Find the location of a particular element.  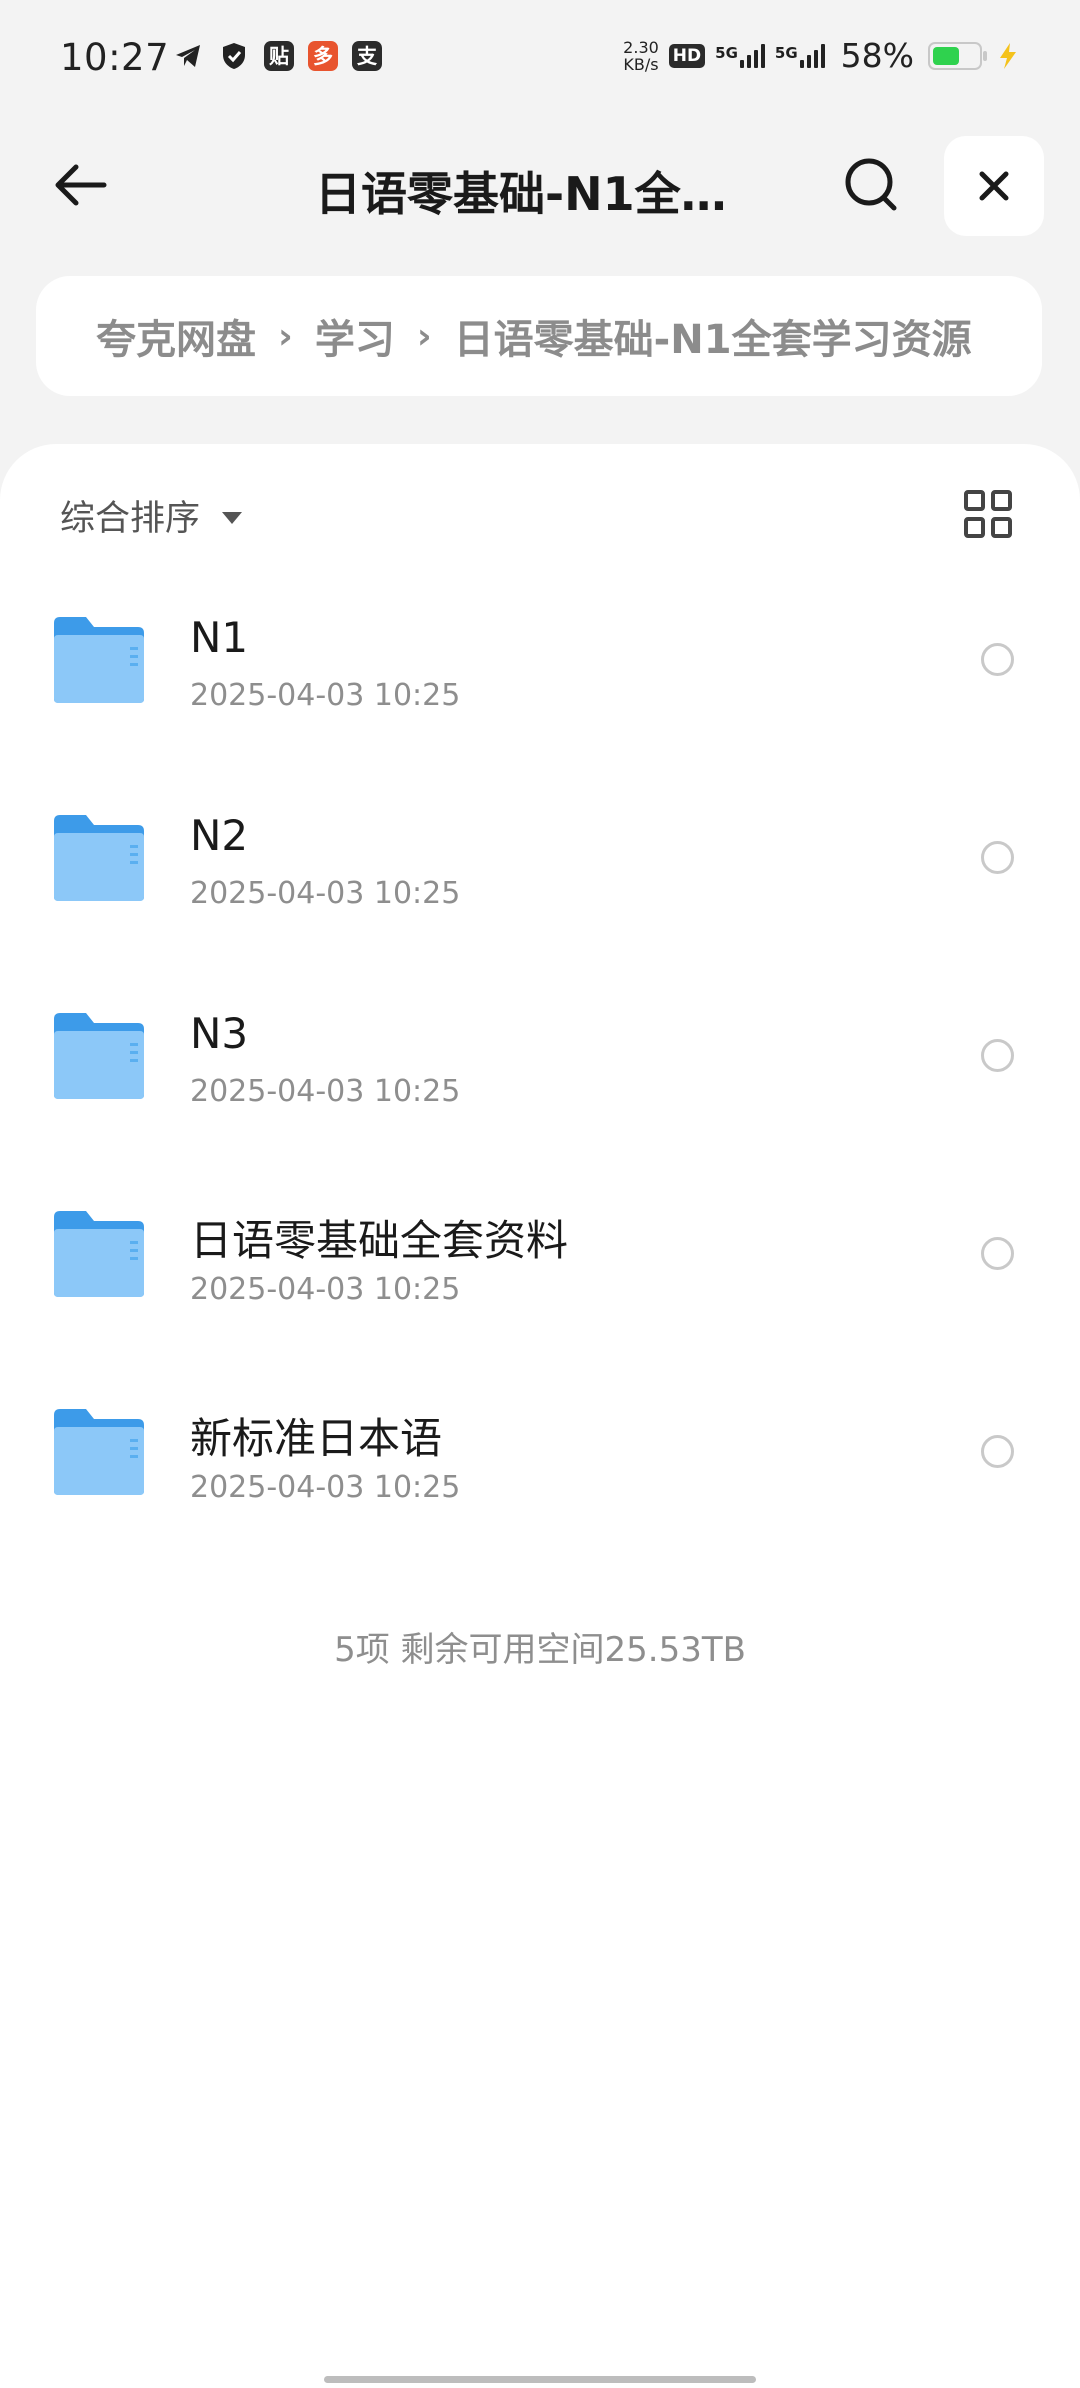

pinduoduo-icon: 多 is located at coordinates (323, 56).